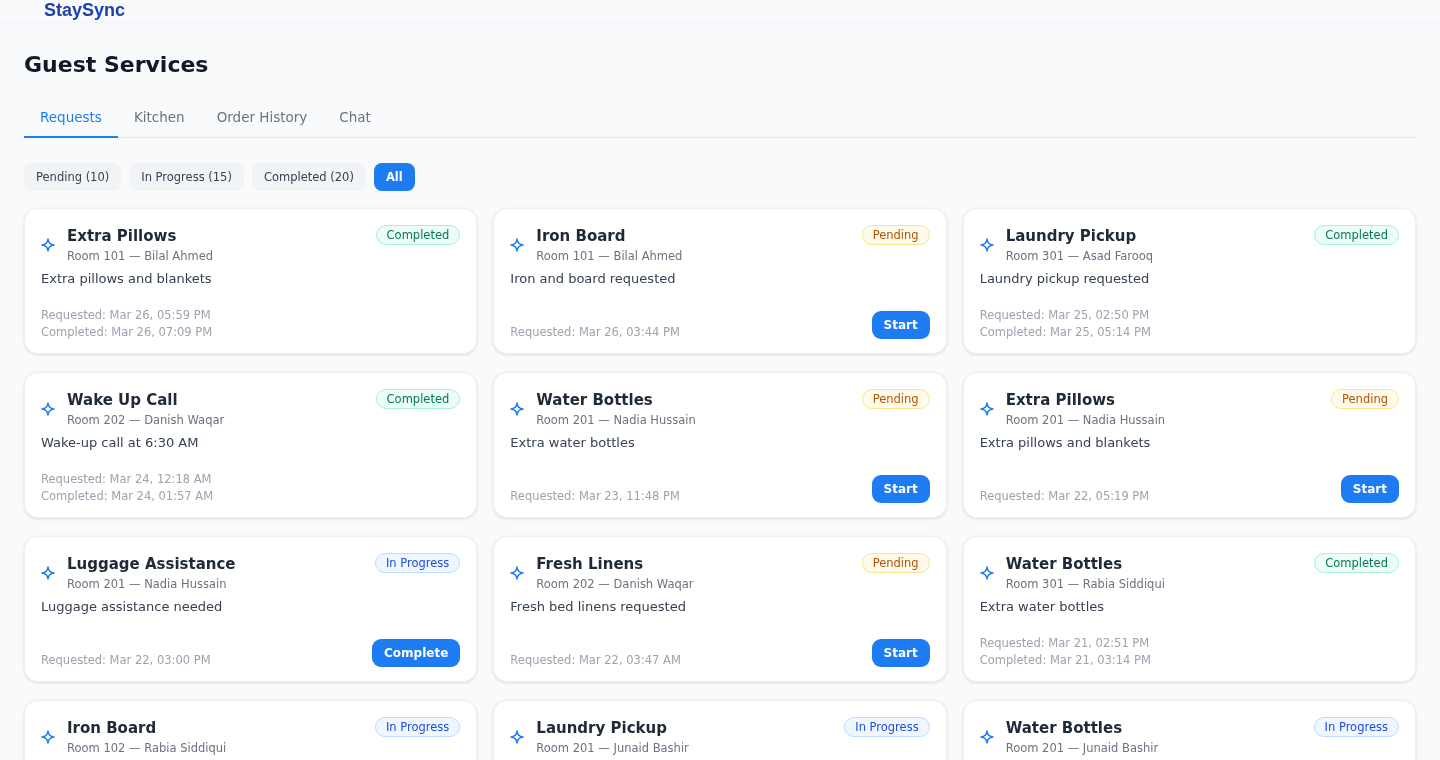  What do you see at coordinates (593, 278) in the screenshot?
I see `request-description: Iron and board requested` at bounding box center [593, 278].